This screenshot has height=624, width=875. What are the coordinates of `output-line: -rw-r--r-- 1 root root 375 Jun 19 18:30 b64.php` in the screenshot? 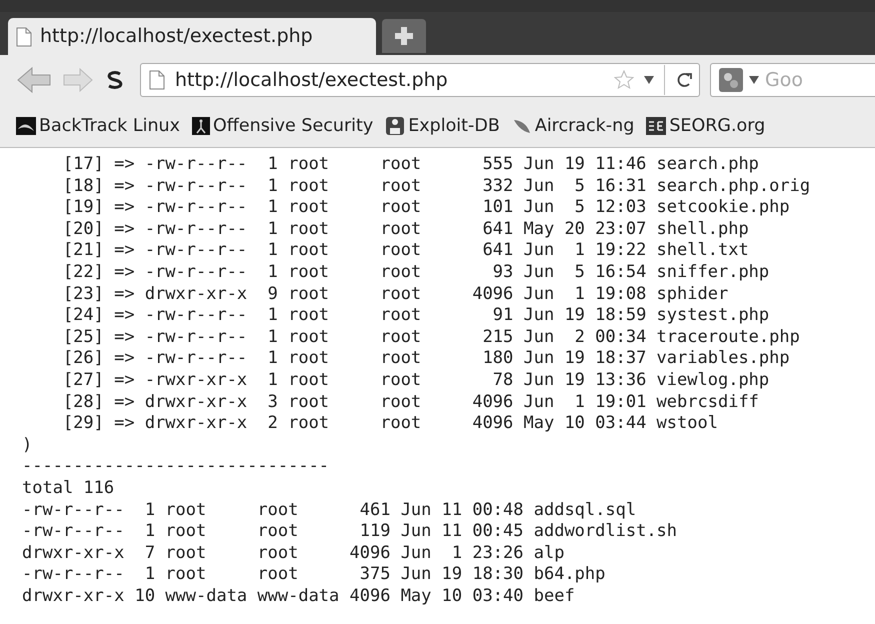 It's located at (314, 575).